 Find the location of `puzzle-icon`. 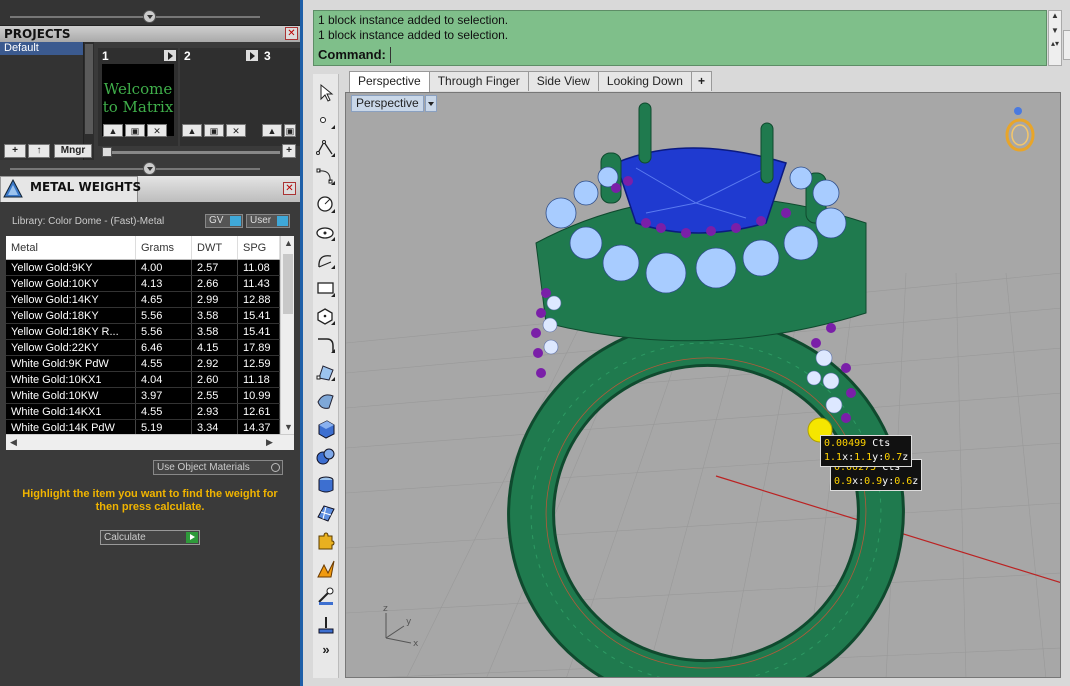

puzzle-icon is located at coordinates (326, 541).